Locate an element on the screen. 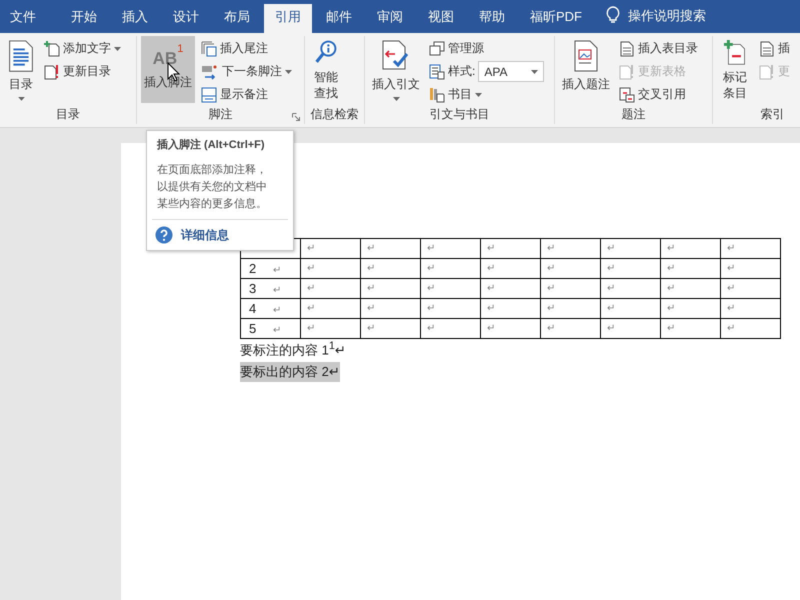 This screenshot has height=600, width=800. group-label: 信息检索 is located at coordinates (334, 114).